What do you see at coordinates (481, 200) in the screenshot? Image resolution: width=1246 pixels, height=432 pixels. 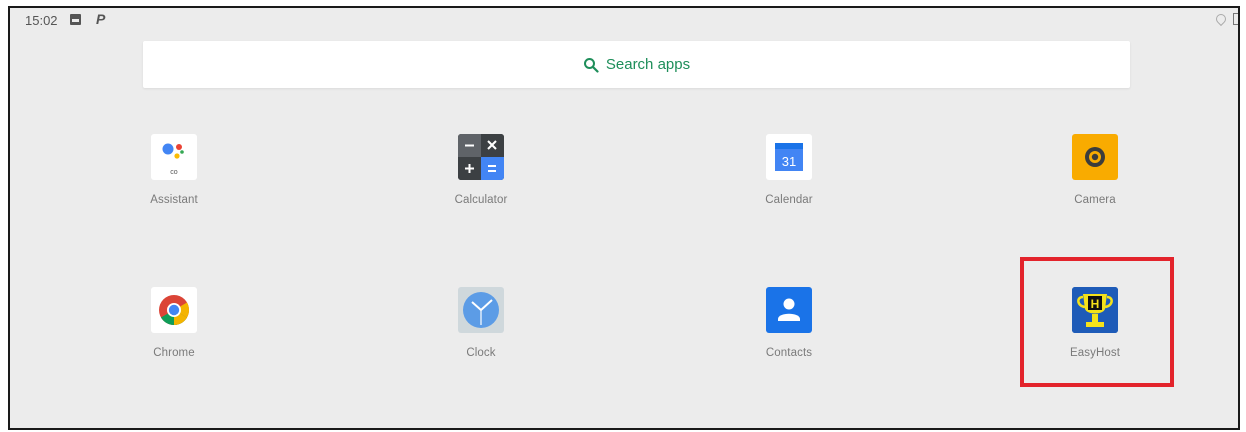 I see `app-label: Calculator` at bounding box center [481, 200].